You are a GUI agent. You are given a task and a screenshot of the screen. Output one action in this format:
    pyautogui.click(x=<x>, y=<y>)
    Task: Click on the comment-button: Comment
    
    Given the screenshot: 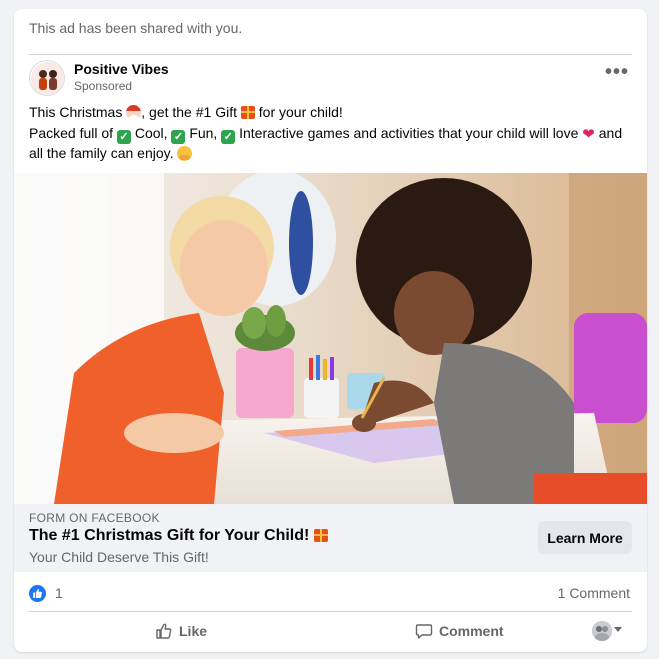 What is the action you would take?
    pyautogui.click(x=459, y=631)
    